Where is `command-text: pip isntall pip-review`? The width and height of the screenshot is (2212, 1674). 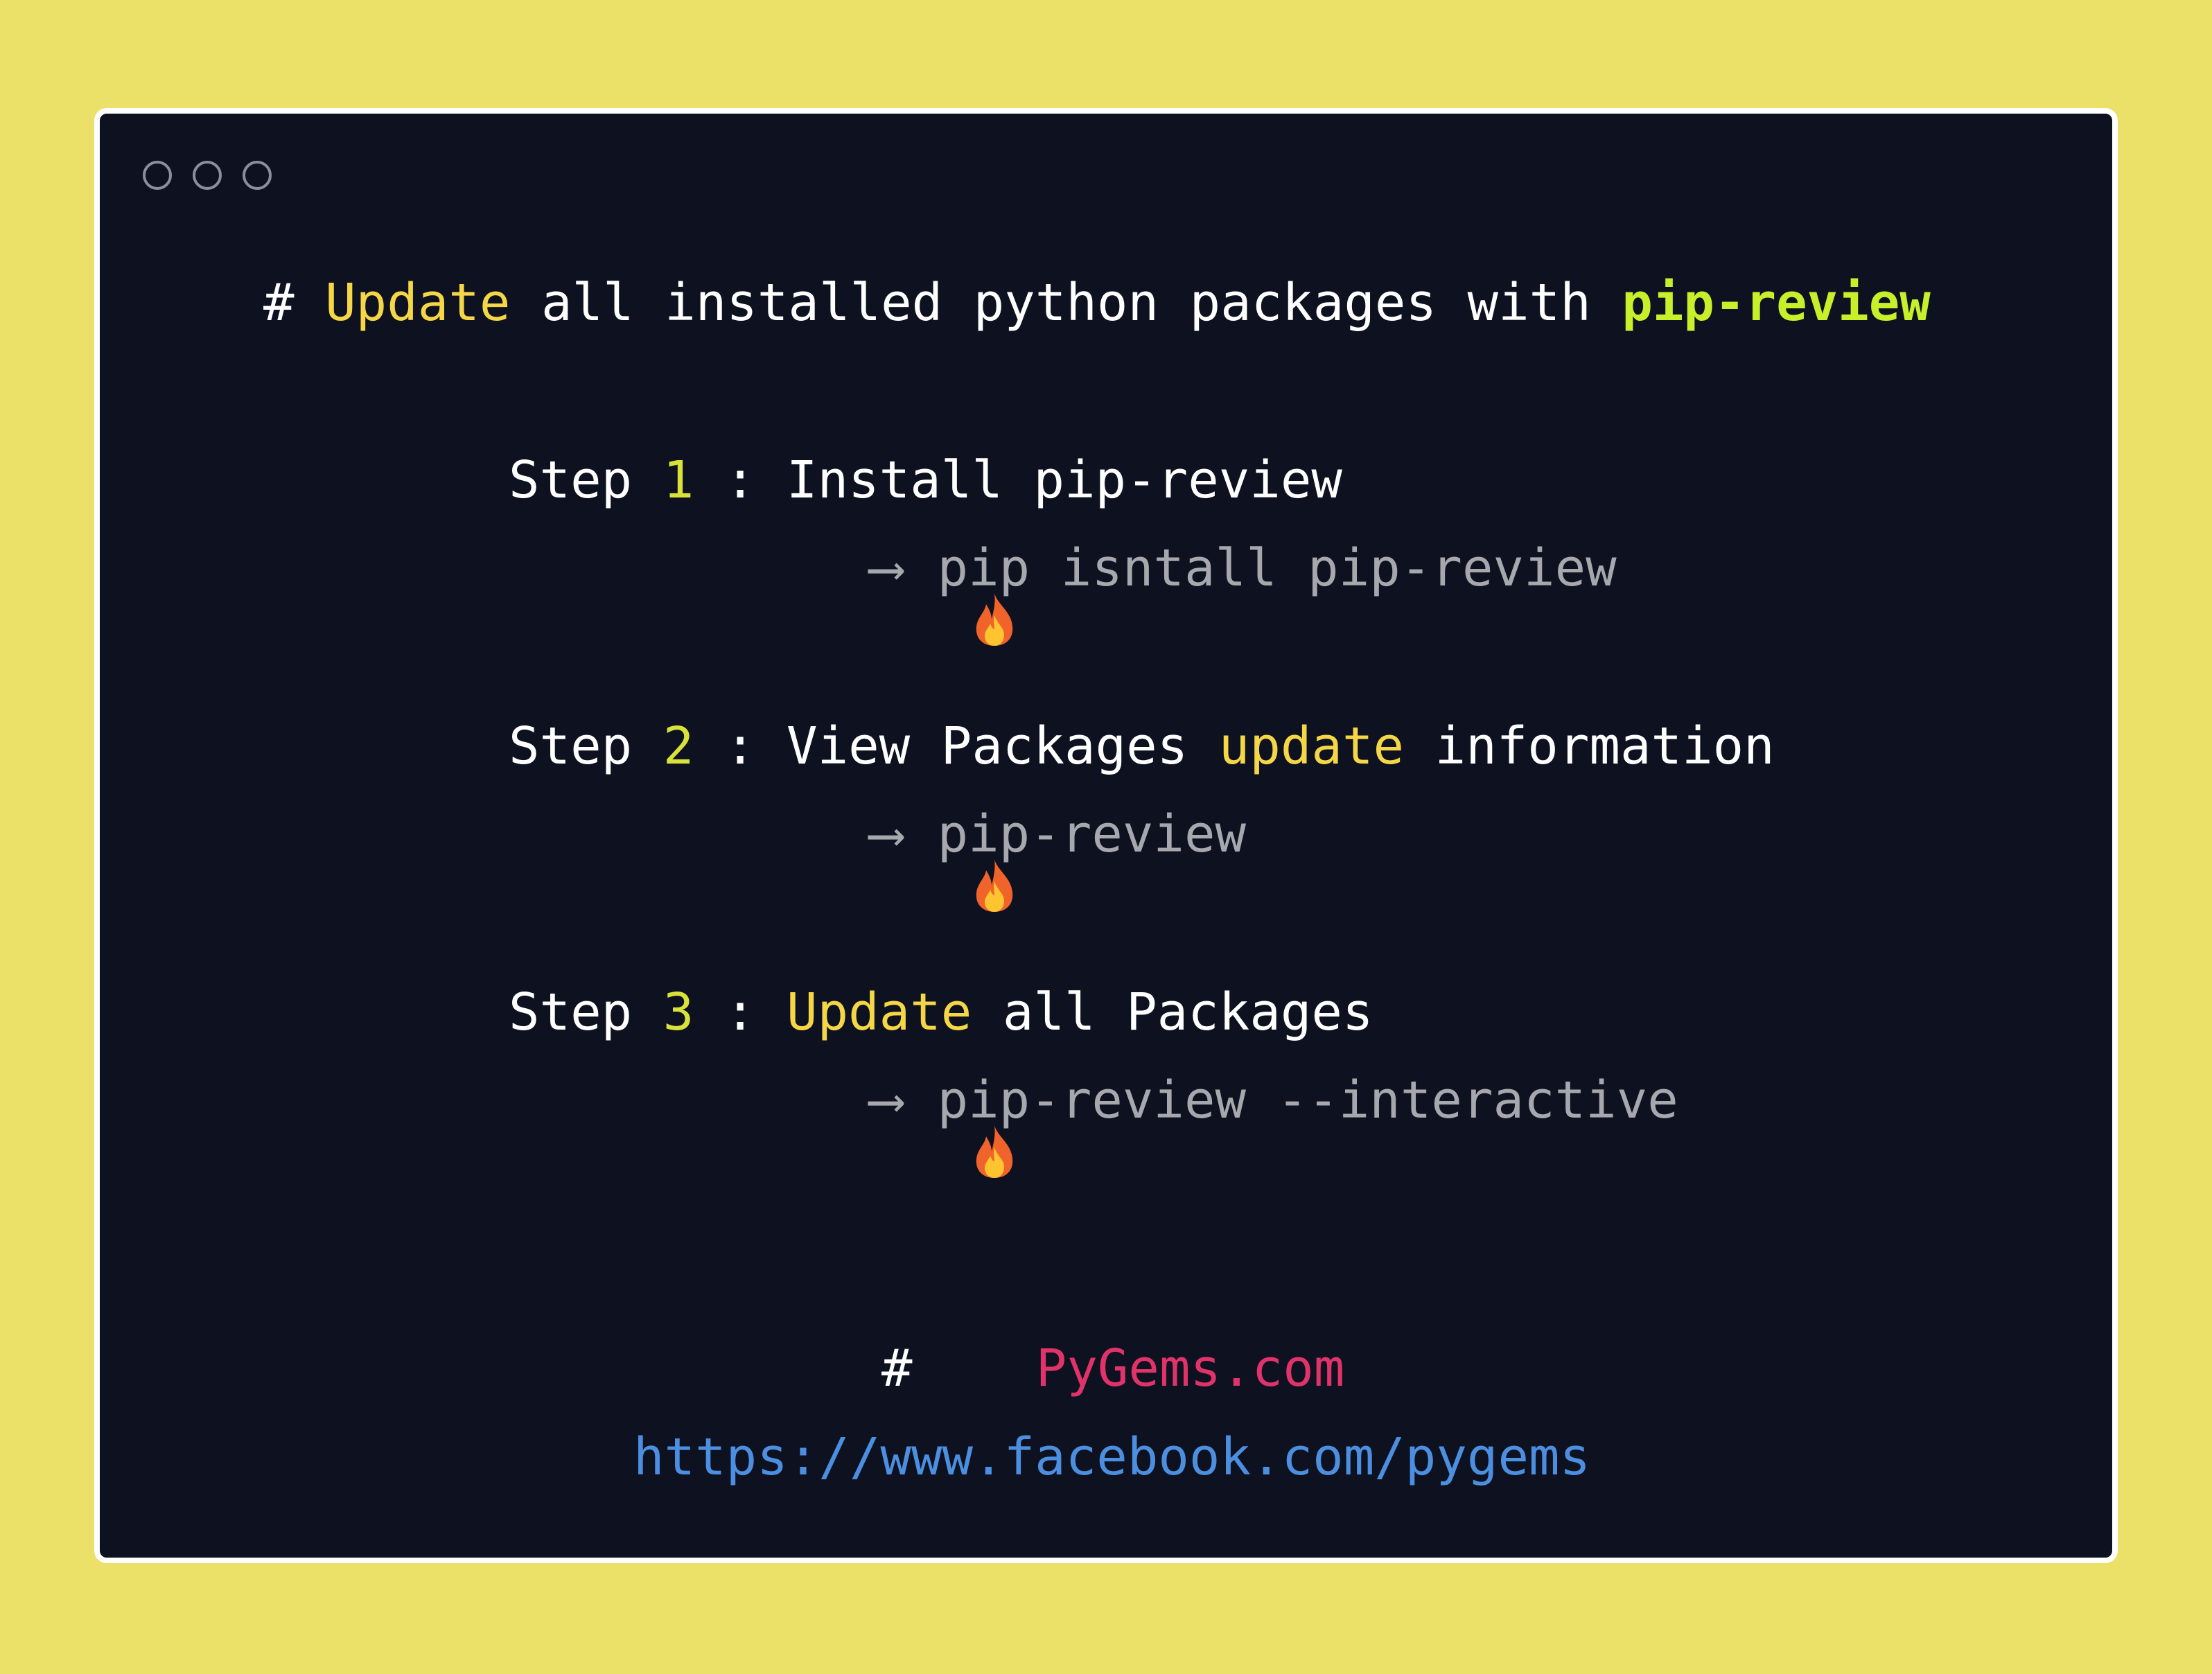
command-text: pip isntall pip-review is located at coordinates (1277, 568).